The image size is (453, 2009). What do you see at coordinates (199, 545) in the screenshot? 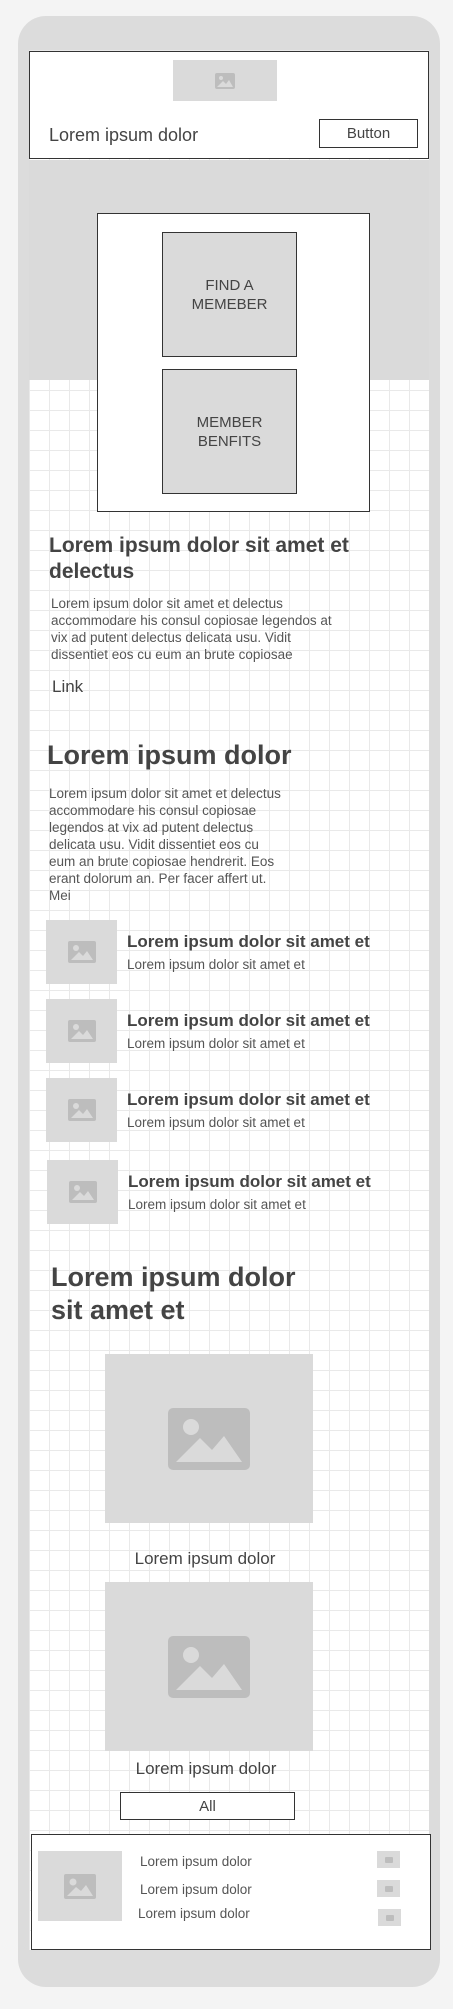
I see `intro-heading-line1: Lorem ipsum dolor sit amet et` at bounding box center [199, 545].